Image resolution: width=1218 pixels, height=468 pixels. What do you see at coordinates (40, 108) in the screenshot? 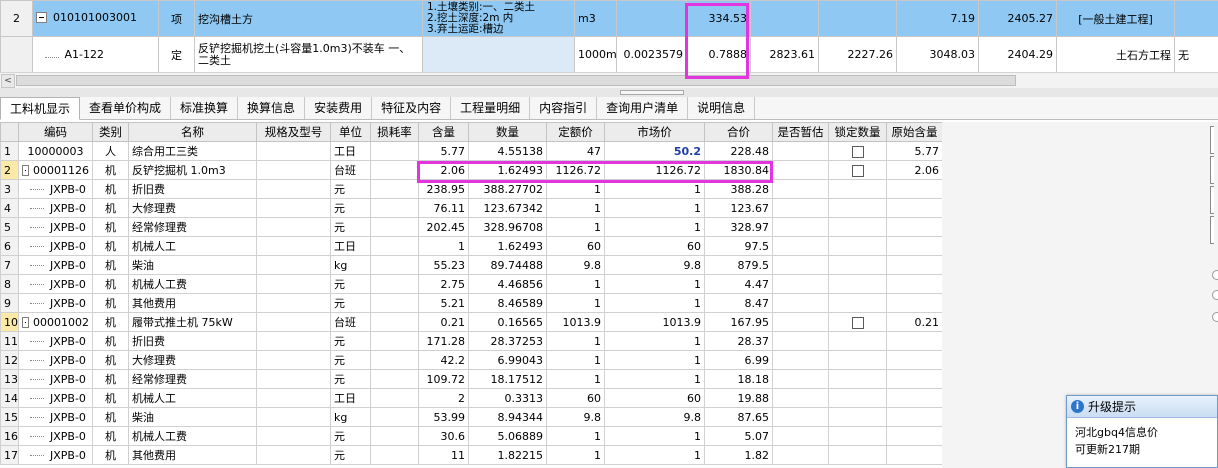
I see `tab-1: 工料机显示` at bounding box center [40, 108].